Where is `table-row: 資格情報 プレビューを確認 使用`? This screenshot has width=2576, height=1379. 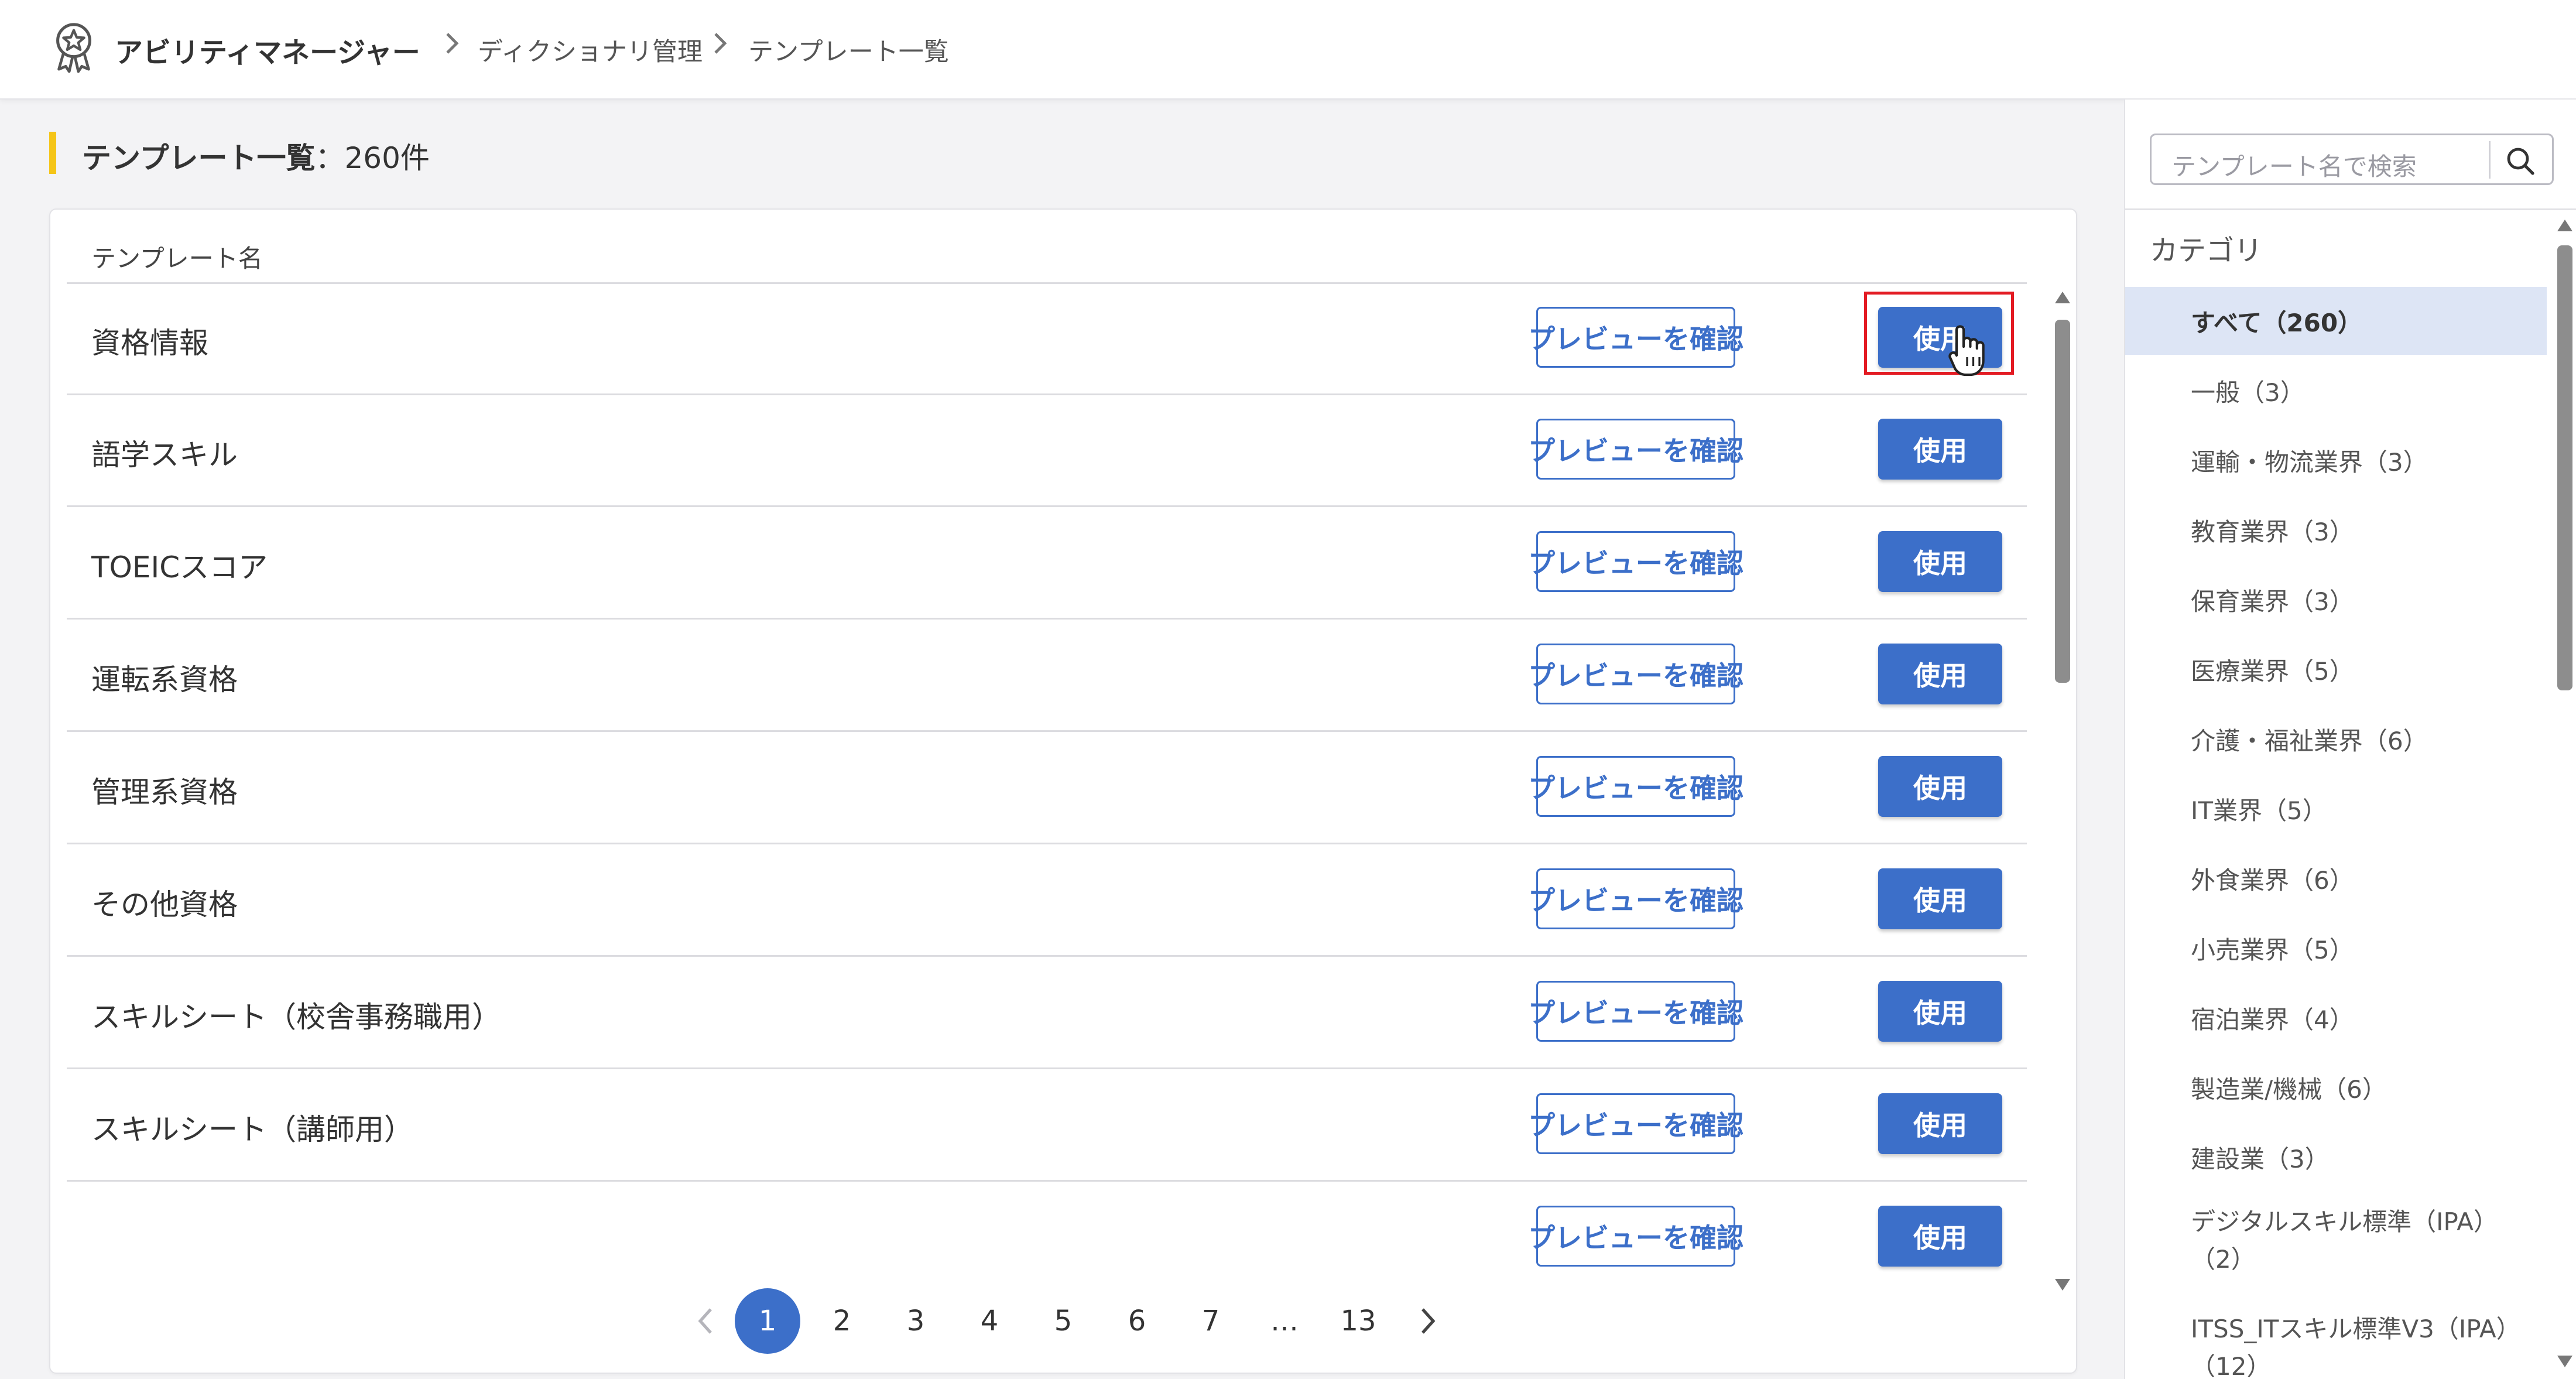
table-row: 資格情報 プレビューを確認 使用 is located at coordinates (1047, 338).